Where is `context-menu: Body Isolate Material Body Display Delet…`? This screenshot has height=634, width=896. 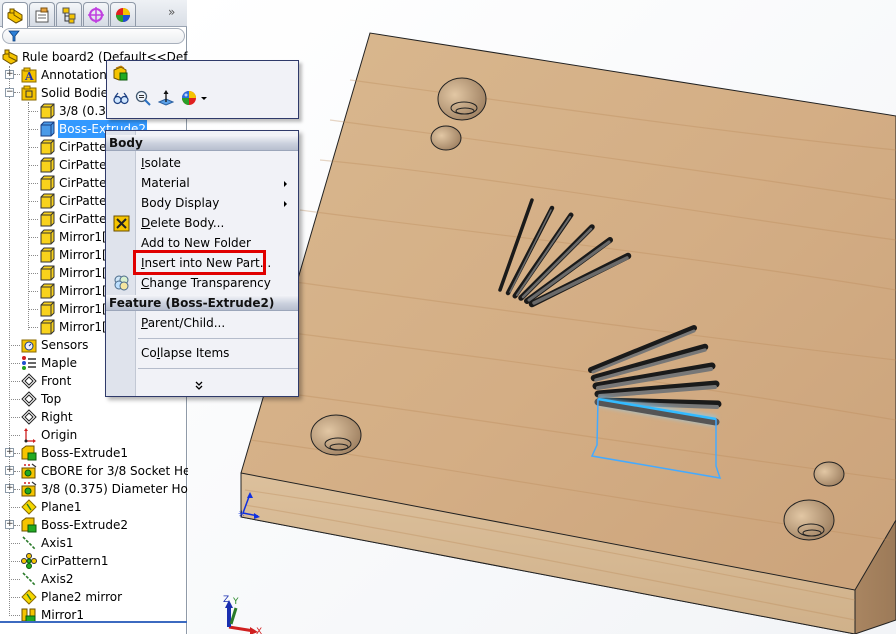 context-menu: Body Isolate Material Body Display Delet… is located at coordinates (202, 263).